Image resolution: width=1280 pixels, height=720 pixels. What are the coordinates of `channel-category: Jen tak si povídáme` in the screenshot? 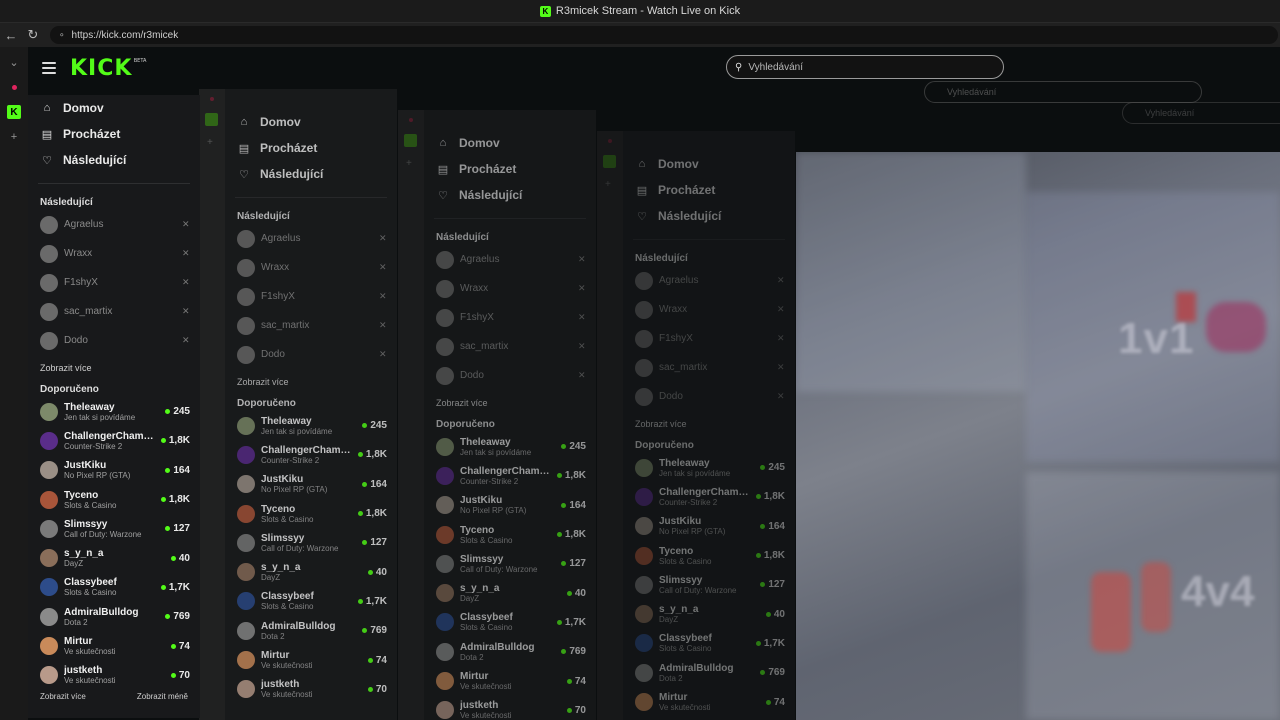 It's located at (297, 431).